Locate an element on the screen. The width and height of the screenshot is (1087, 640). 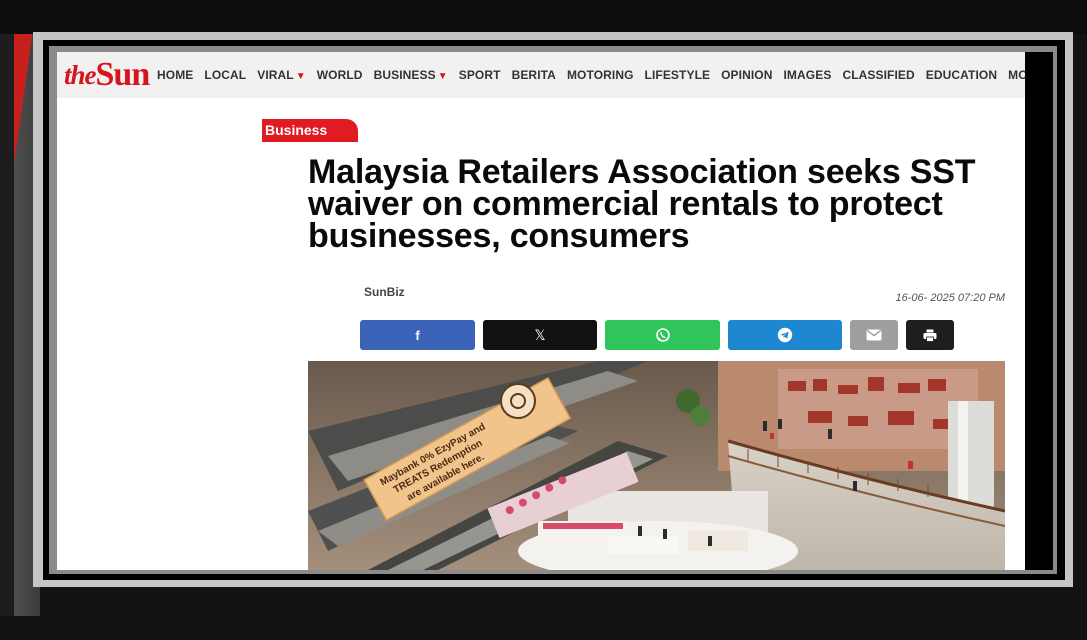
nav-item-more: MORE▼ is located at coordinates (1016, 75).